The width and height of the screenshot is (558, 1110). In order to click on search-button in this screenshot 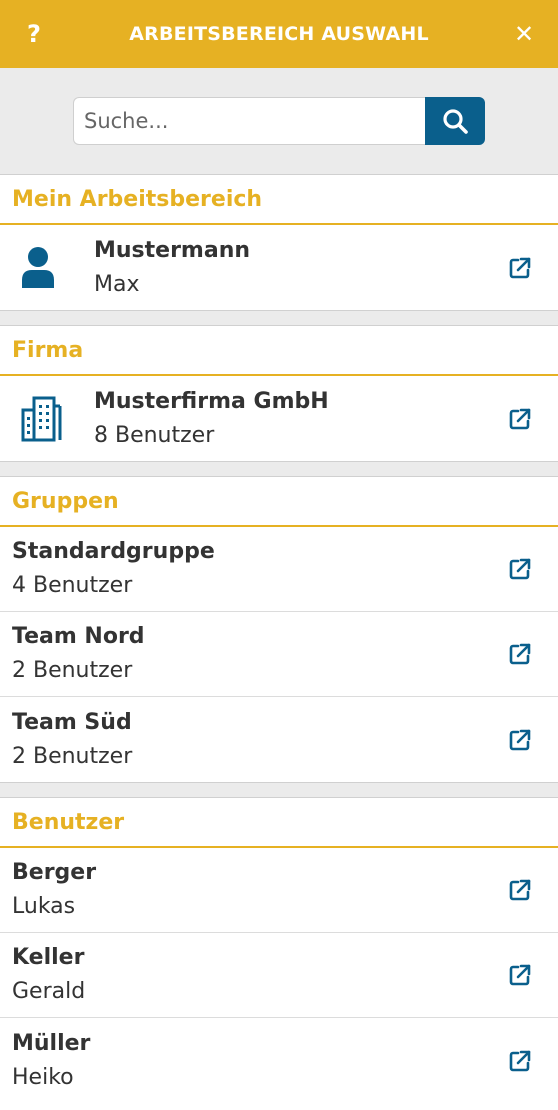, I will do `click(455, 121)`.